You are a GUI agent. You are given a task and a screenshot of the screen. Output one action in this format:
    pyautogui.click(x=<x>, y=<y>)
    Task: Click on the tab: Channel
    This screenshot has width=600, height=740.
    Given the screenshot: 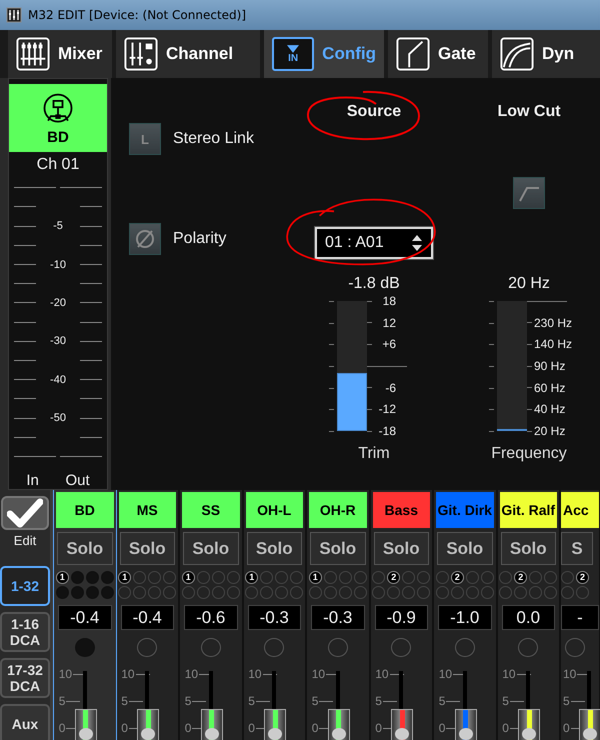 What is the action you would take?
    pyautogui.click(x=188, y=54)
    